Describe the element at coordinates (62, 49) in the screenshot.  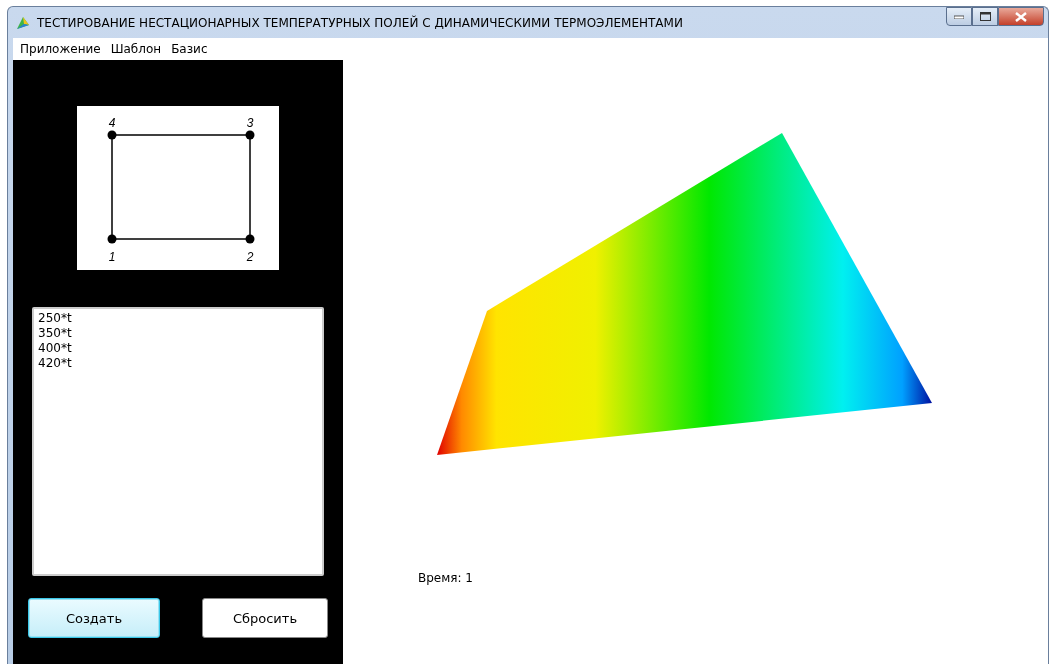
I see `menu-item: Приложение` at that location.